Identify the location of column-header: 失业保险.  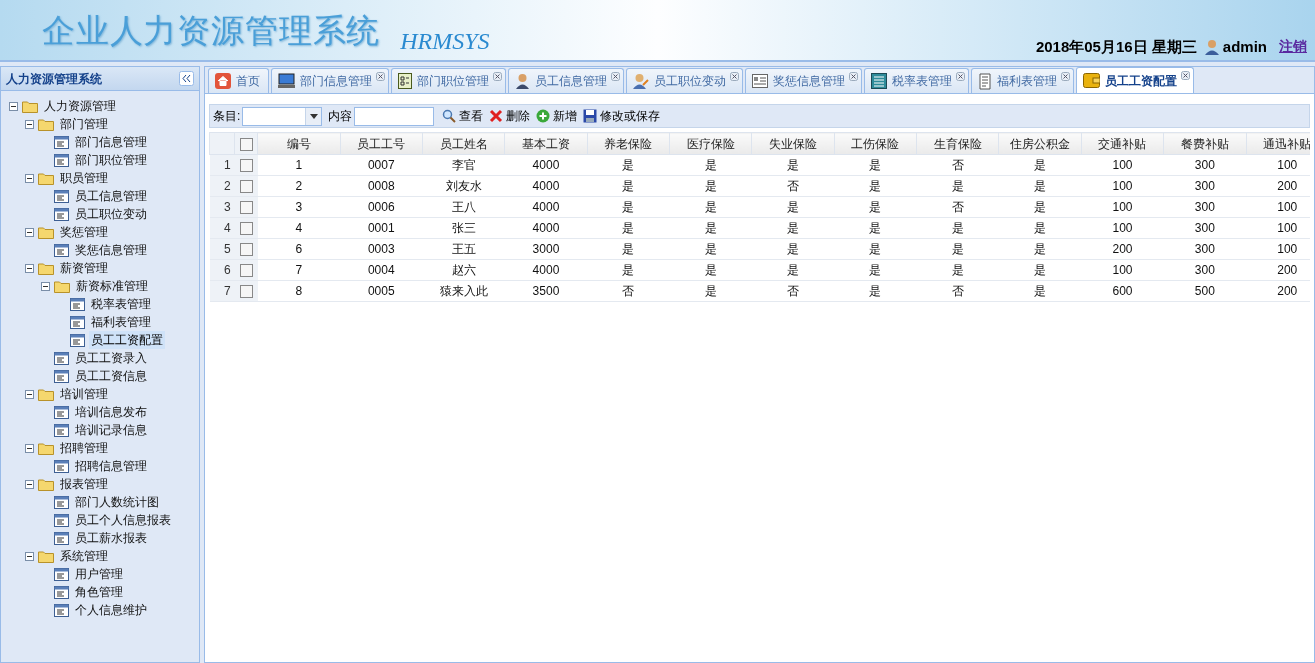
(793, 143).